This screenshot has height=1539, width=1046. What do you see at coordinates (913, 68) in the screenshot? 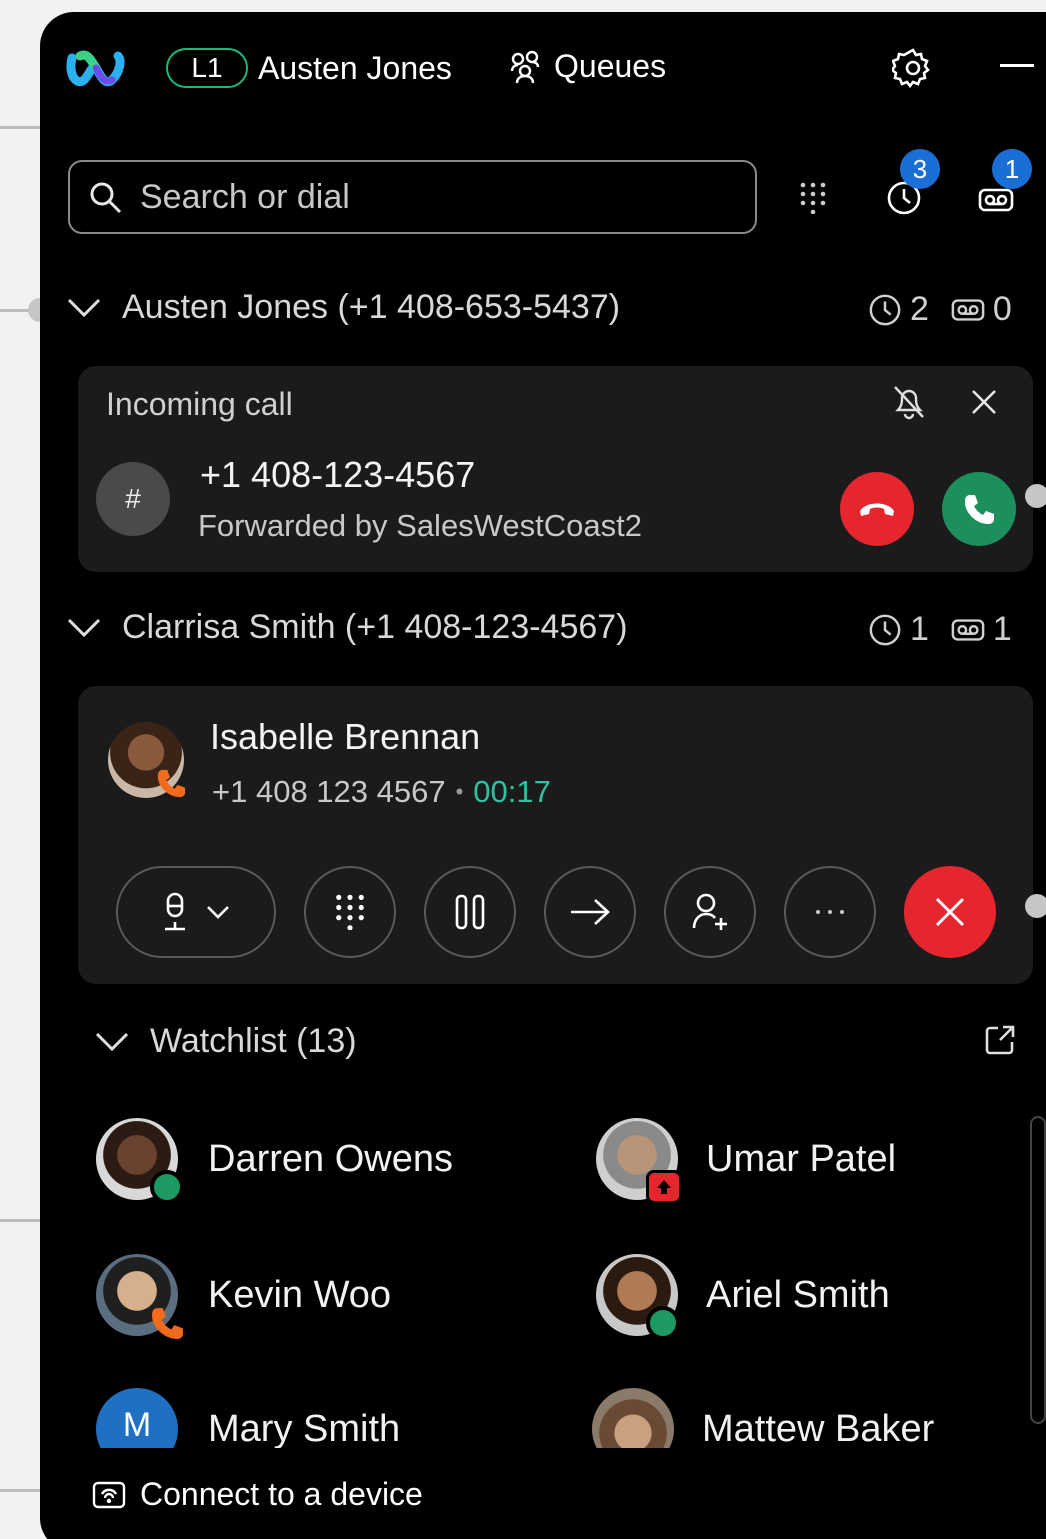
I see `settings-icon` at bounding box center [913, 68].